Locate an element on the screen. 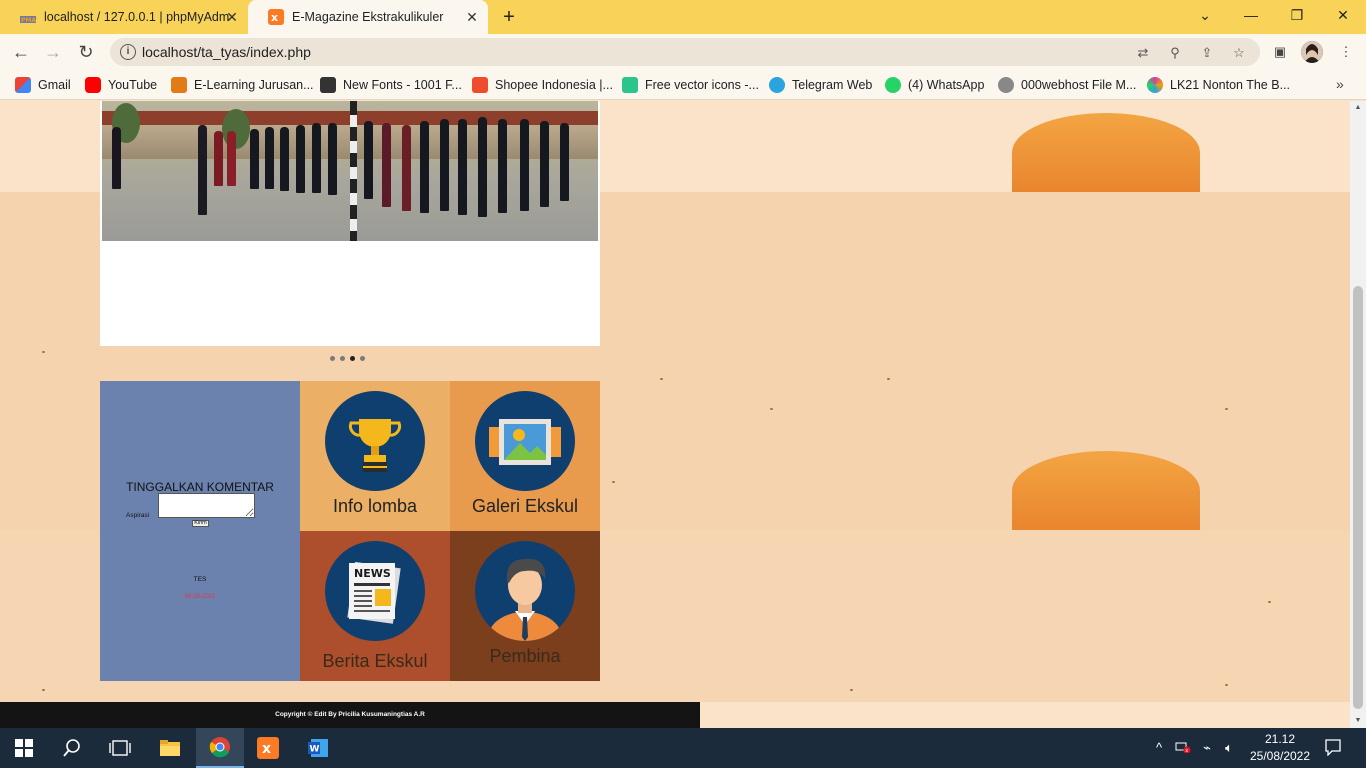 The height and width of the screenshot is (768, 1366). minimize-icon: — is located at coordinates (1251, 15).